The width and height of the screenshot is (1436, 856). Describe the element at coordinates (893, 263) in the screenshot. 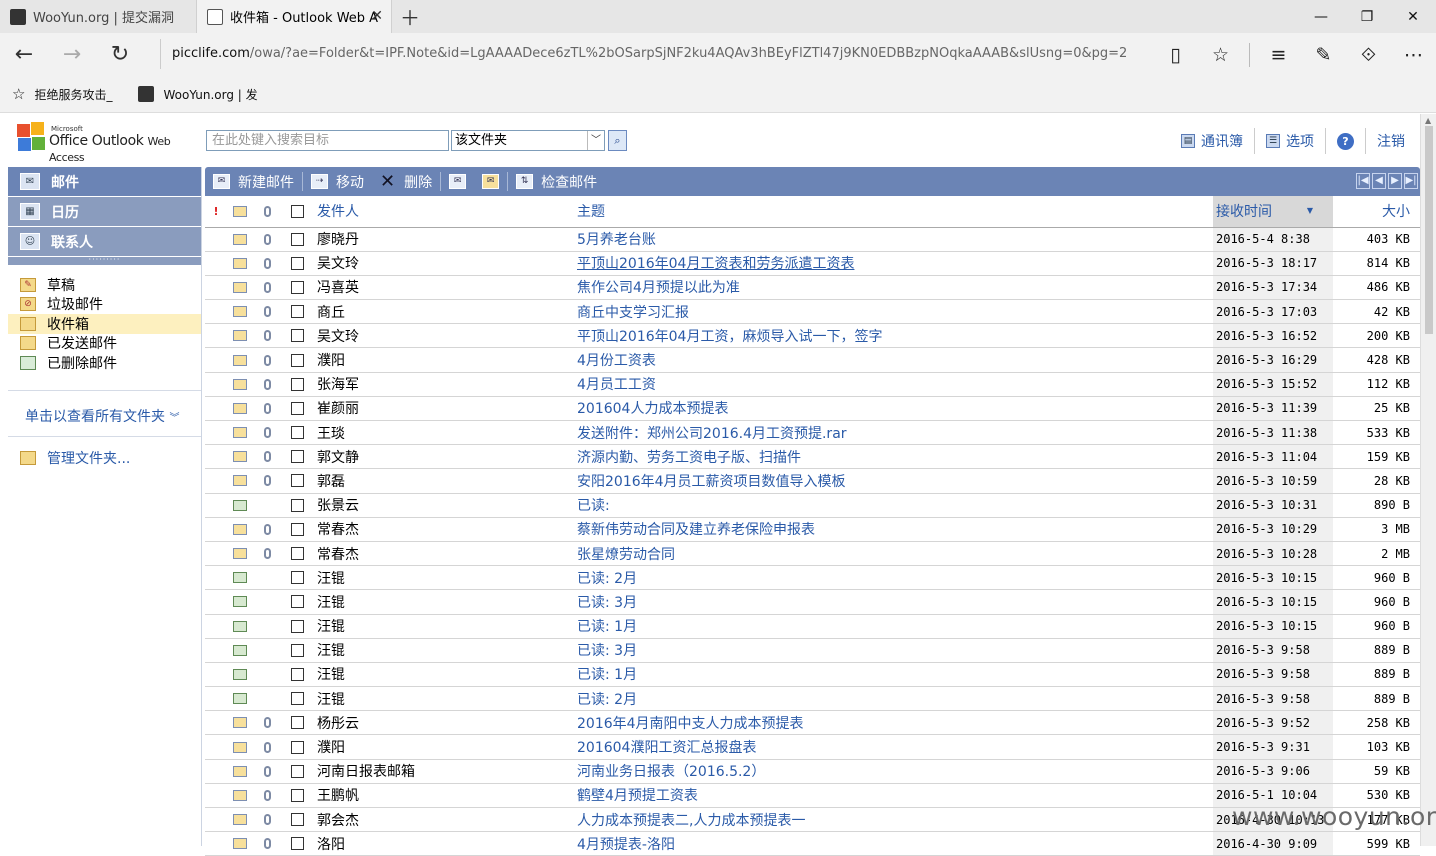

I see `subject-link: 平顶山2016年04月工资表和劳务派遣工资表` at that location.